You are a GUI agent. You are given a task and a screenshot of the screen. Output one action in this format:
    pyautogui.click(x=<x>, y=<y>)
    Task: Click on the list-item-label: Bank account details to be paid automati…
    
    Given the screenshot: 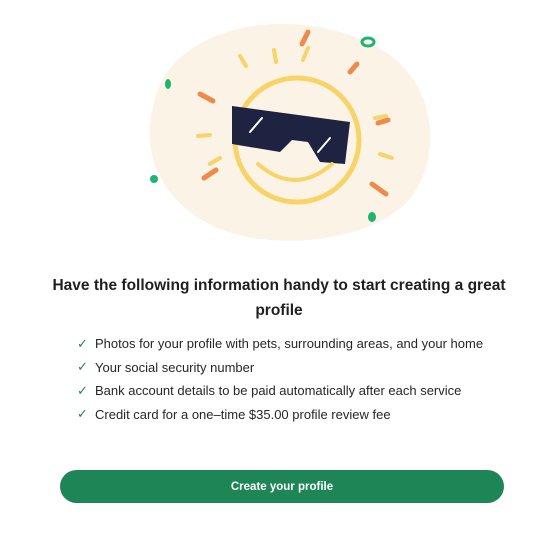 What is the action you would take?
    pyautogui.click(x=278, y=391)
    